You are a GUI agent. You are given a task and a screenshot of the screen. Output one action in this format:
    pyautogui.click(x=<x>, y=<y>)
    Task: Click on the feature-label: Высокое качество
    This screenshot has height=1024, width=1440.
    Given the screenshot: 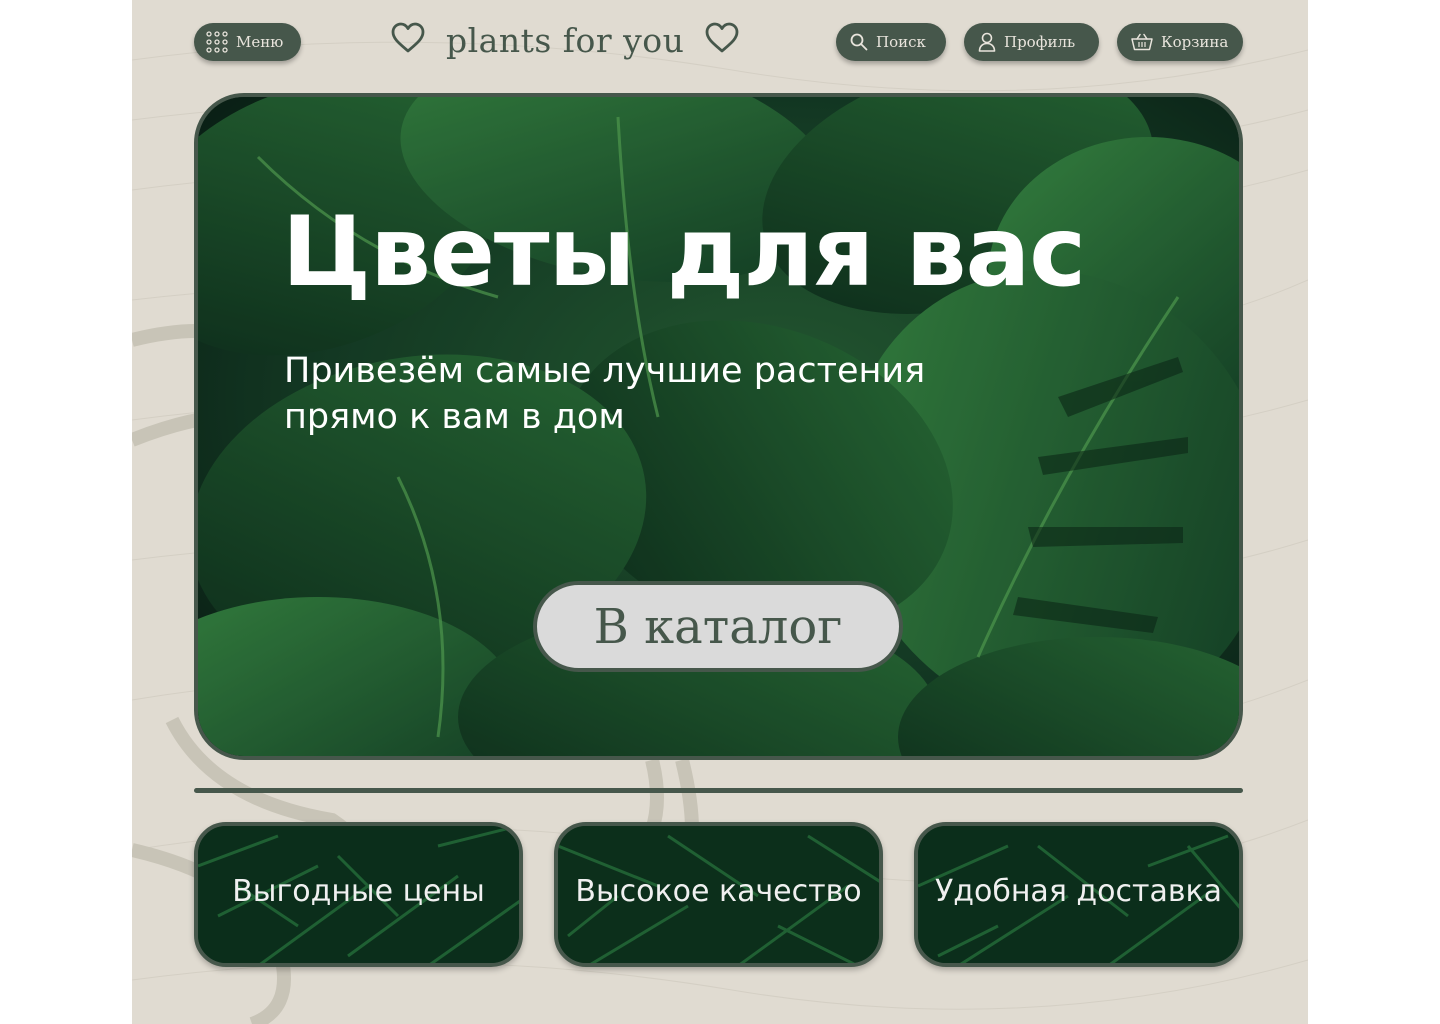 What is the action you would take?
    pyautogui.click(x=718, y=891)
    